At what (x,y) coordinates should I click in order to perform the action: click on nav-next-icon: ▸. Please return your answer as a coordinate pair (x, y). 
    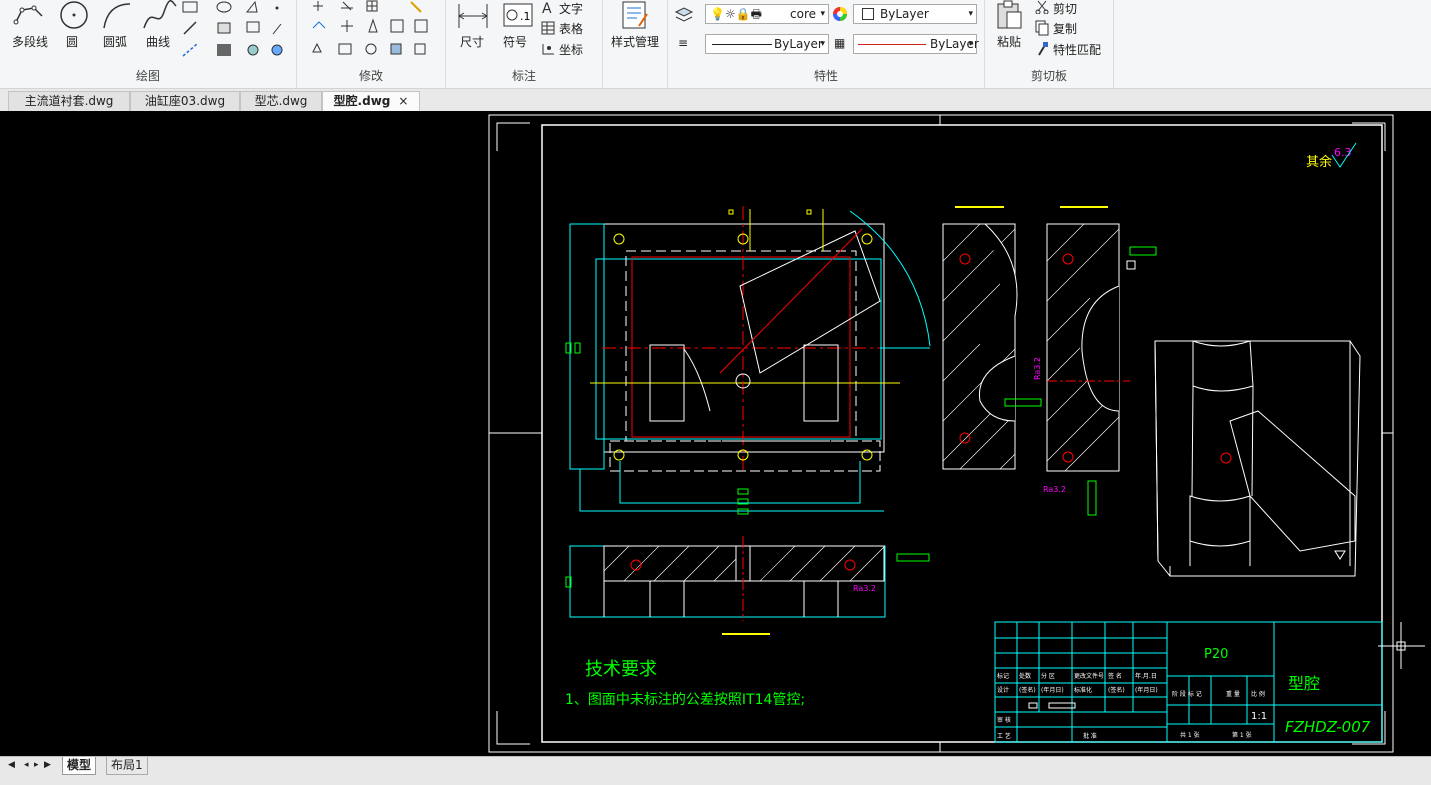
    Looking at the image, I should click on (36, 765).